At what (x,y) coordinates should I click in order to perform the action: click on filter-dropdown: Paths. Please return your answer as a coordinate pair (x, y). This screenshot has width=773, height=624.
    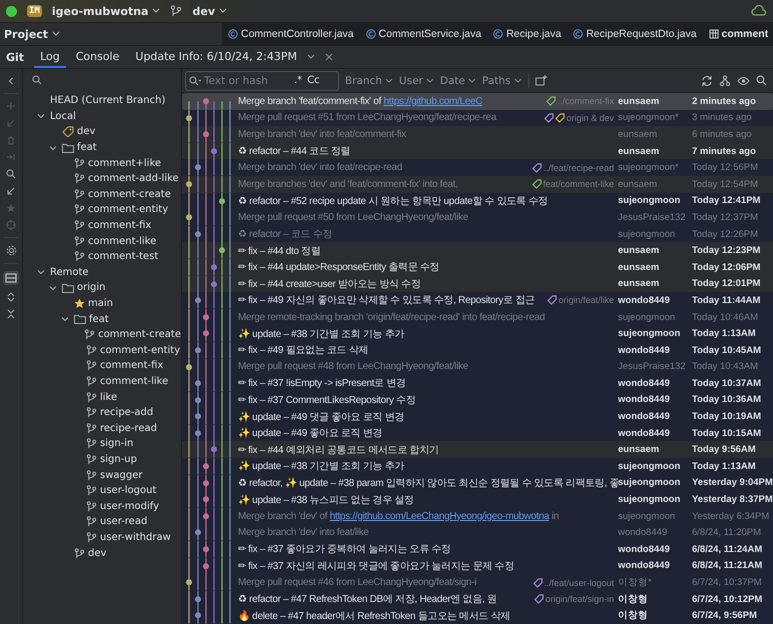
    Looking at the image, I should click on (502, 80).